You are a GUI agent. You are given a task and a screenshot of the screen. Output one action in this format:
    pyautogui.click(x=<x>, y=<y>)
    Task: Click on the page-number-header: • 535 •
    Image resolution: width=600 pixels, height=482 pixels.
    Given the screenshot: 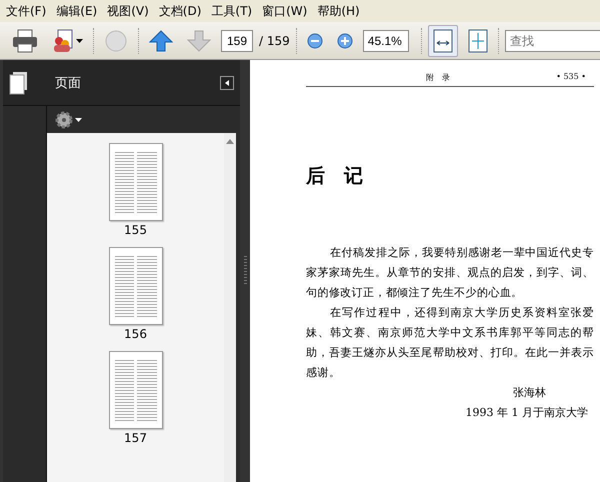 What is the action you would take?
    pyautogui.click(x=571, y=77)
    